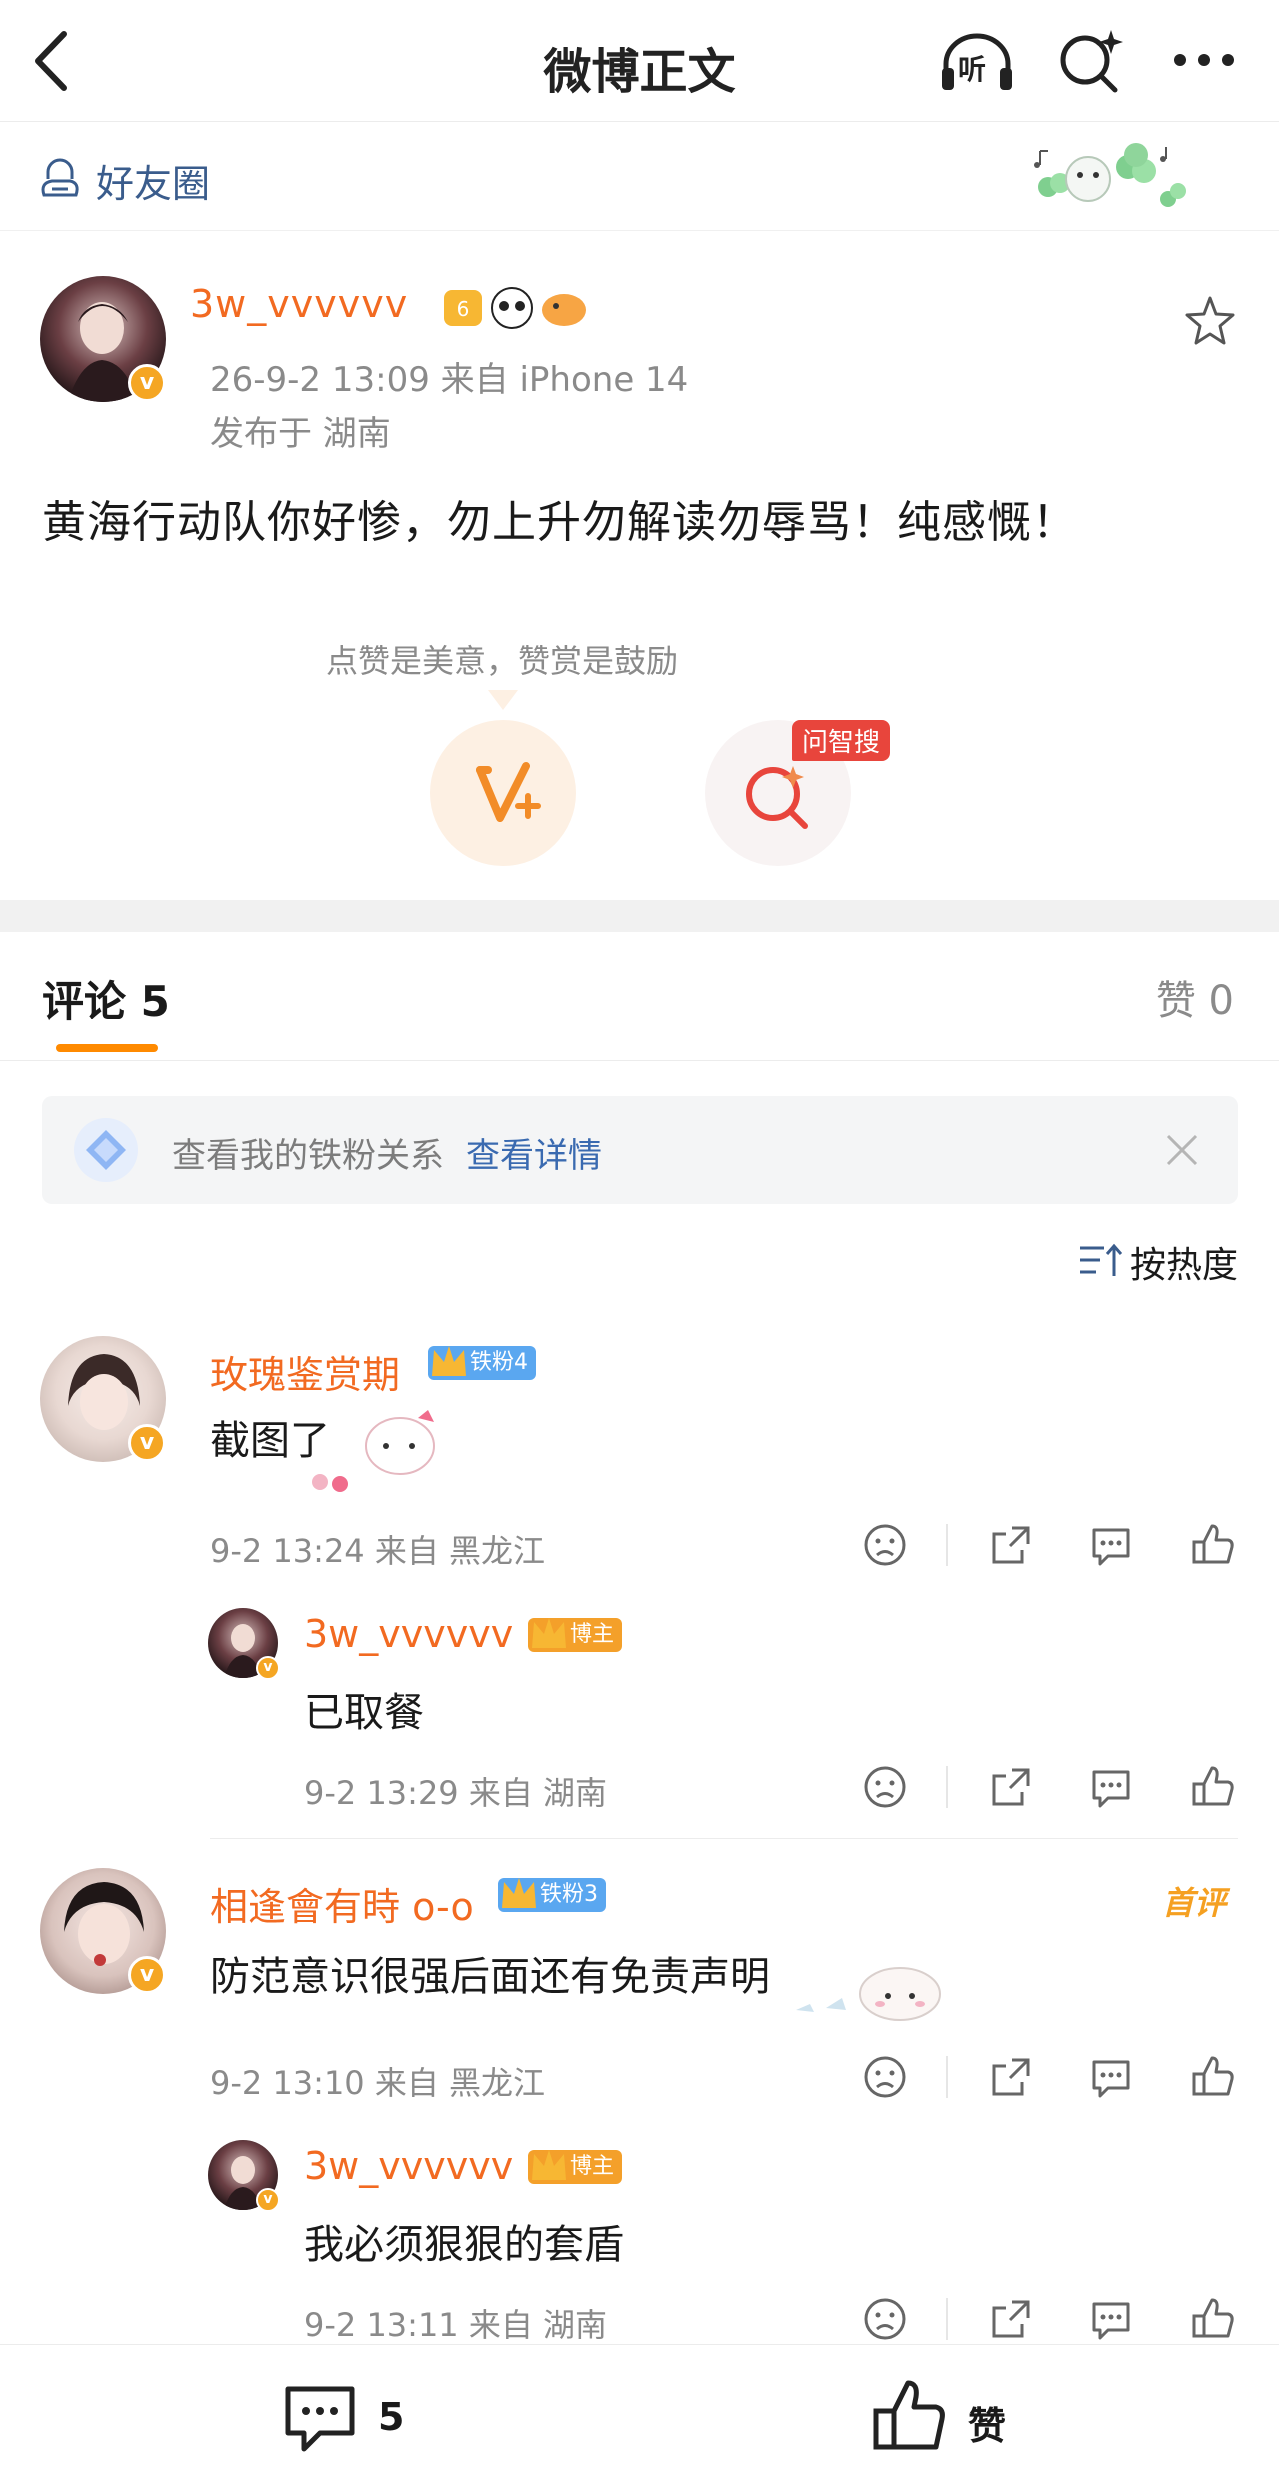 This screenshot has width=1279, height=2492. What do you see at coordinates (153, 184) in the screenshot?
I see `friends-circle-label: 好友圈` at bounding box center [153, 184].